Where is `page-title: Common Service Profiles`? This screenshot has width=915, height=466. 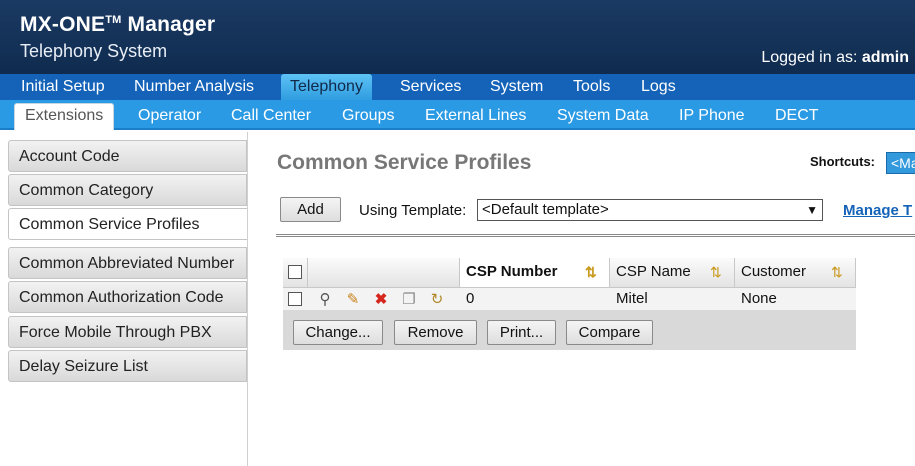
page-title: Common Service Profiles is located at coordinates (404, 162).